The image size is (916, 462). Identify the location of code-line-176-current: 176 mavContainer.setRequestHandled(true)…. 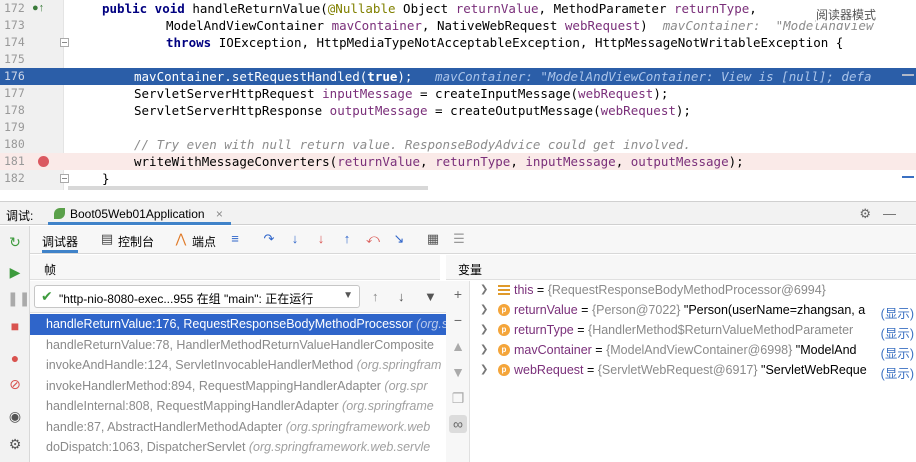
(458, 76).